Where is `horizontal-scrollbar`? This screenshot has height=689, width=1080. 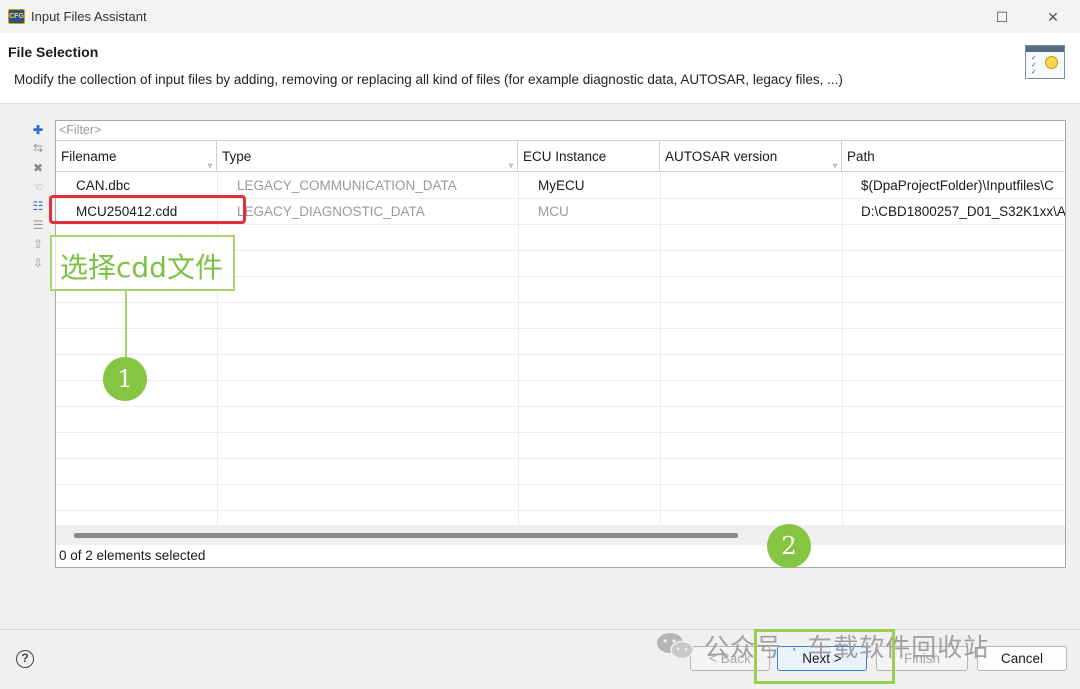 horizontal-scrollbar is located at coordinates (560, 535).